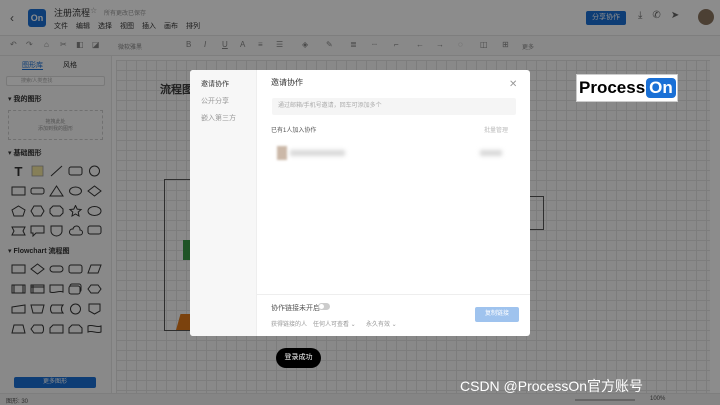 Image resolution: width=720 pixels, height=405 pixels. Describe the element at coordinates (612, 87) in the screenshot. I see `logo-text: Process` at that location.